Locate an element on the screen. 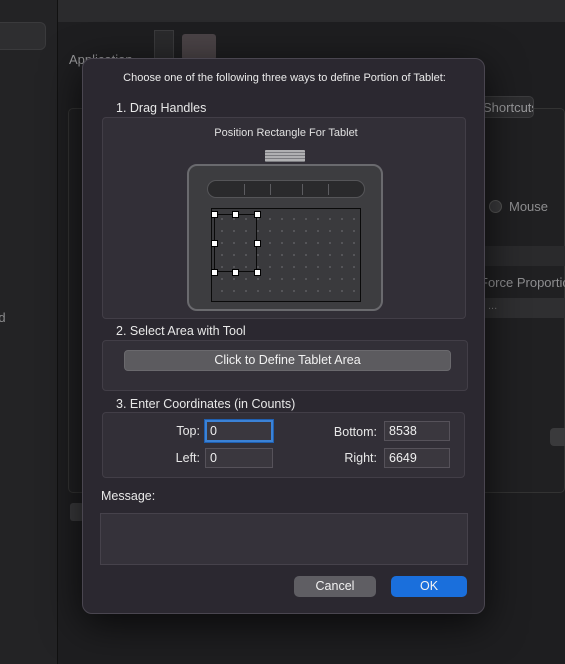 The width and height of the screenshot is (565, 664). handle-middle-right is located at coordinates (257, 243).